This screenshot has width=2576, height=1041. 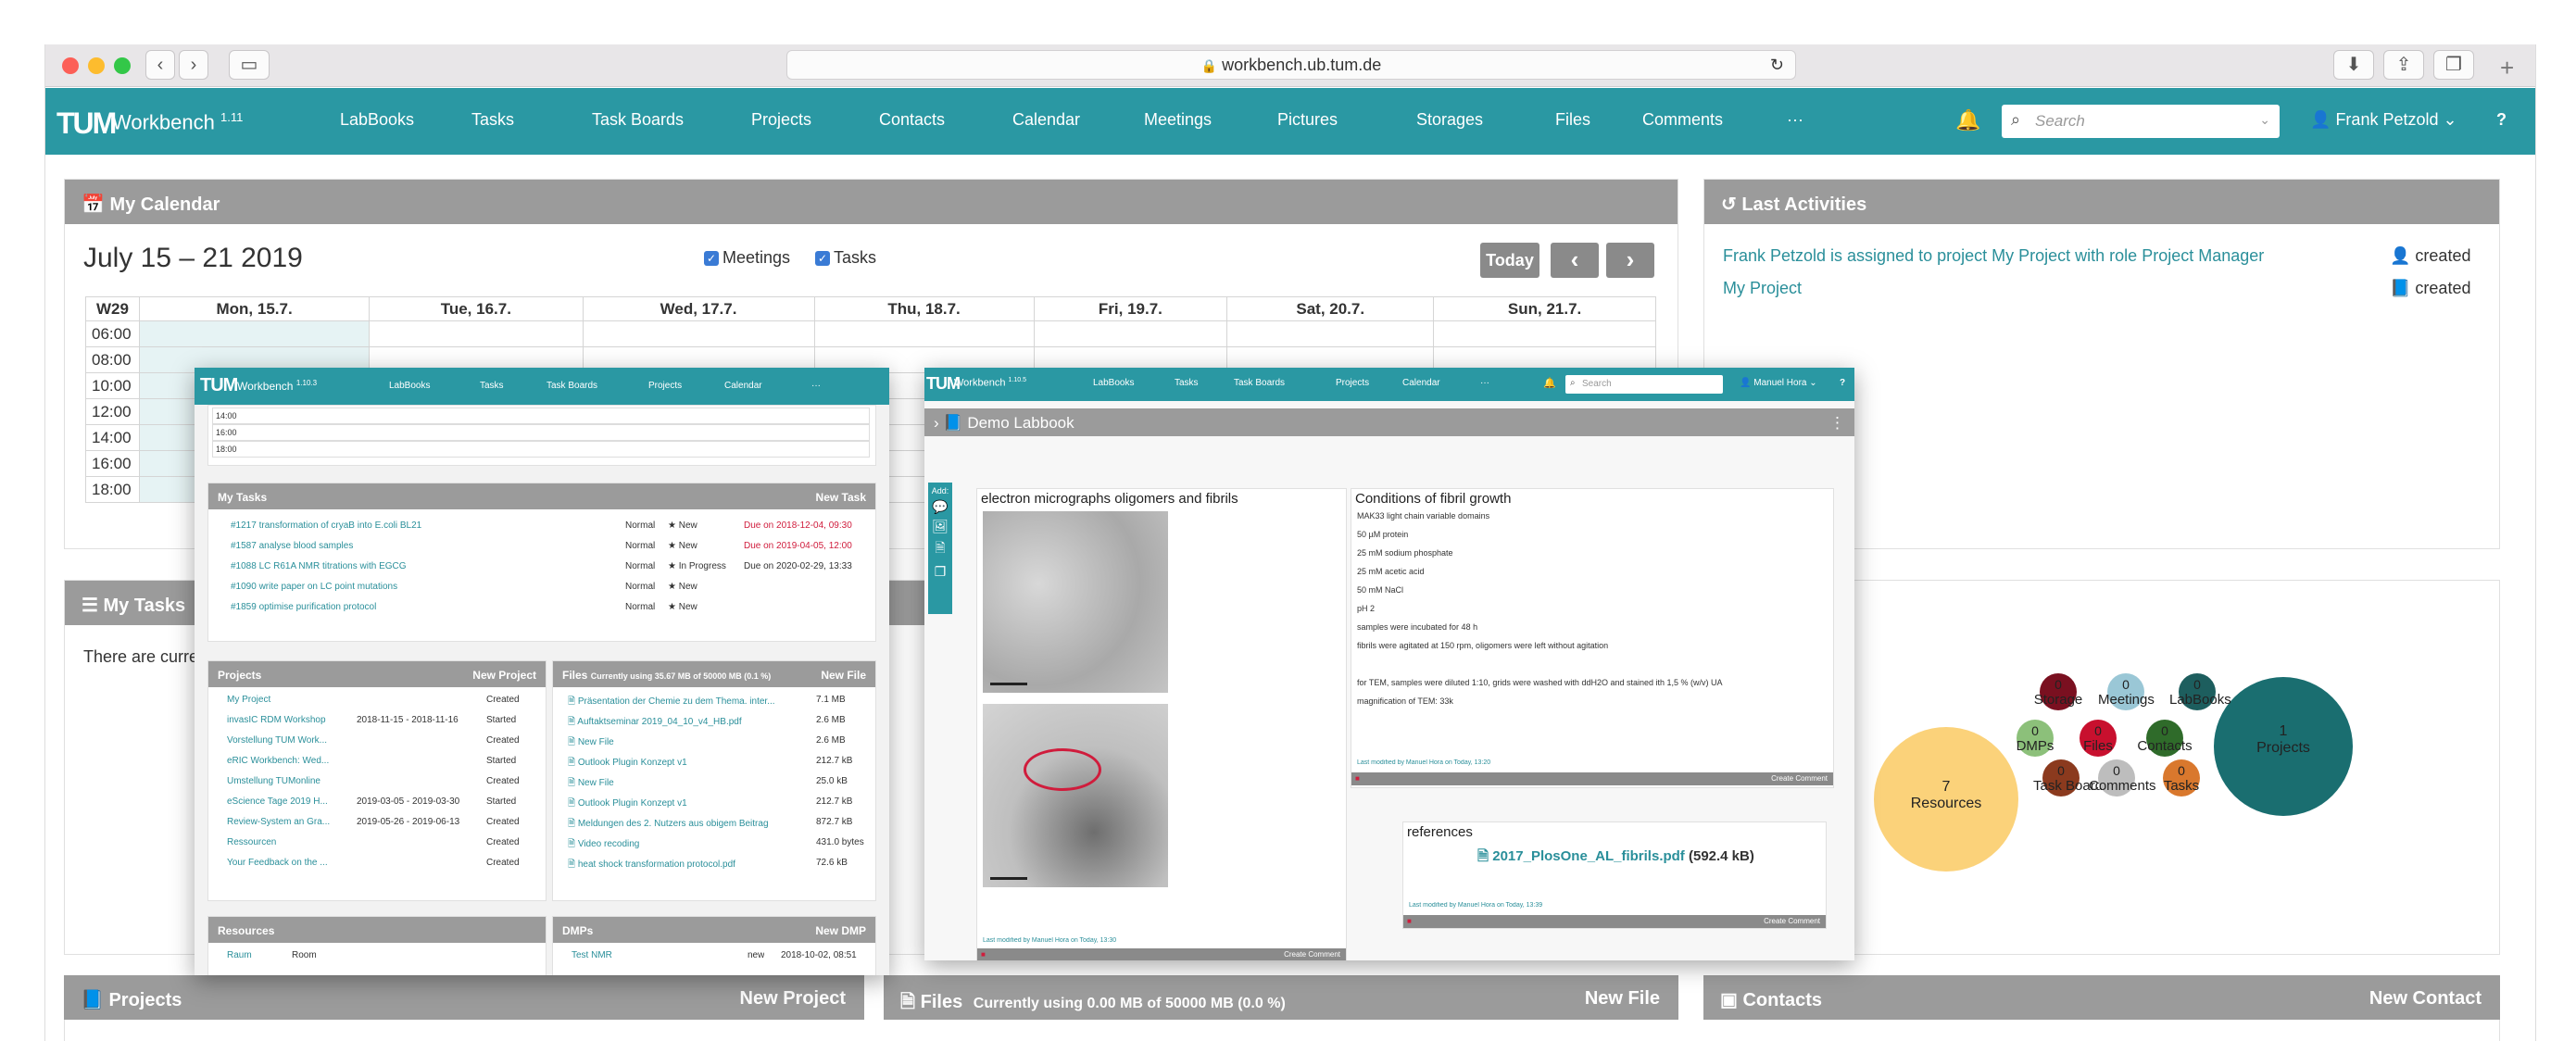 I want to click on overlay1-resource-name: Raum, so click(x=239, y=955).